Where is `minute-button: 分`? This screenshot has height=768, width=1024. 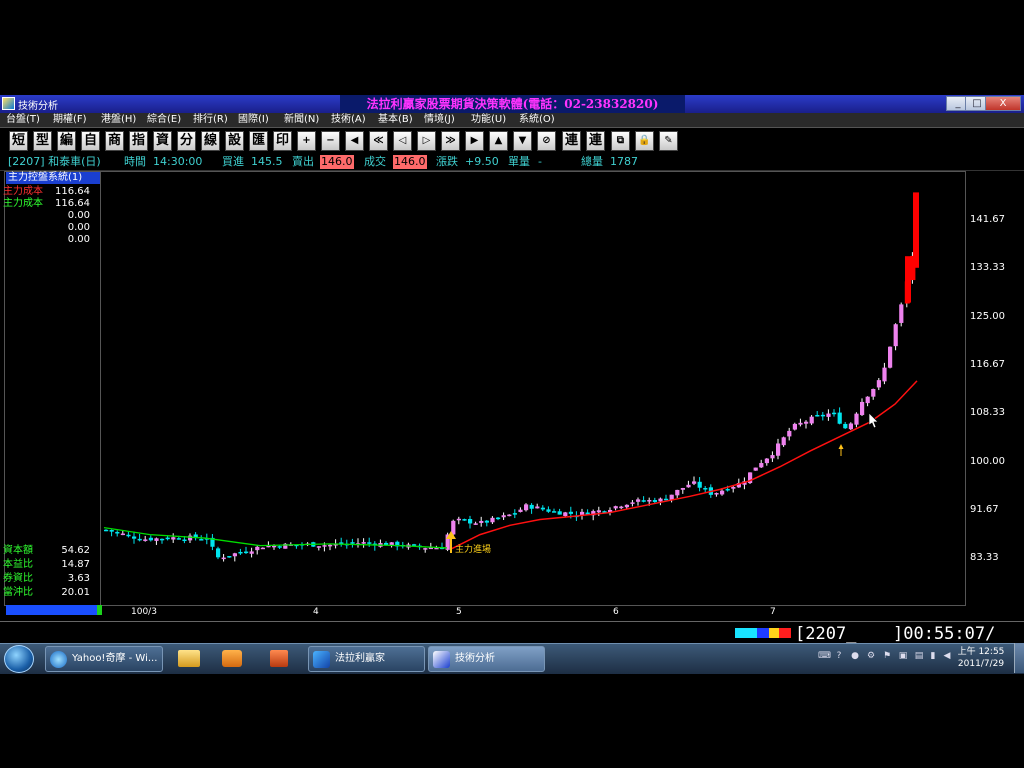
minute-button: 分 is located at coordinates (186, 141).